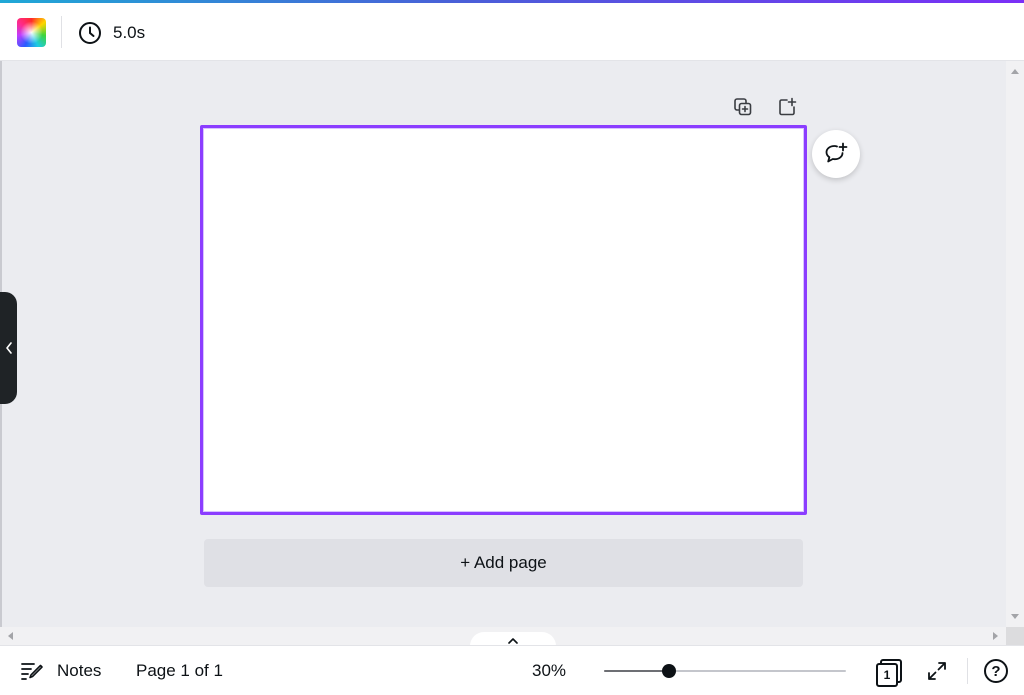 The height and width of the screenshot is (695, 1024). What do you see at coordinates (1015, 344) in the screenshot?
I see `vertical-scrollbar` at bounding box center [1015, 344].